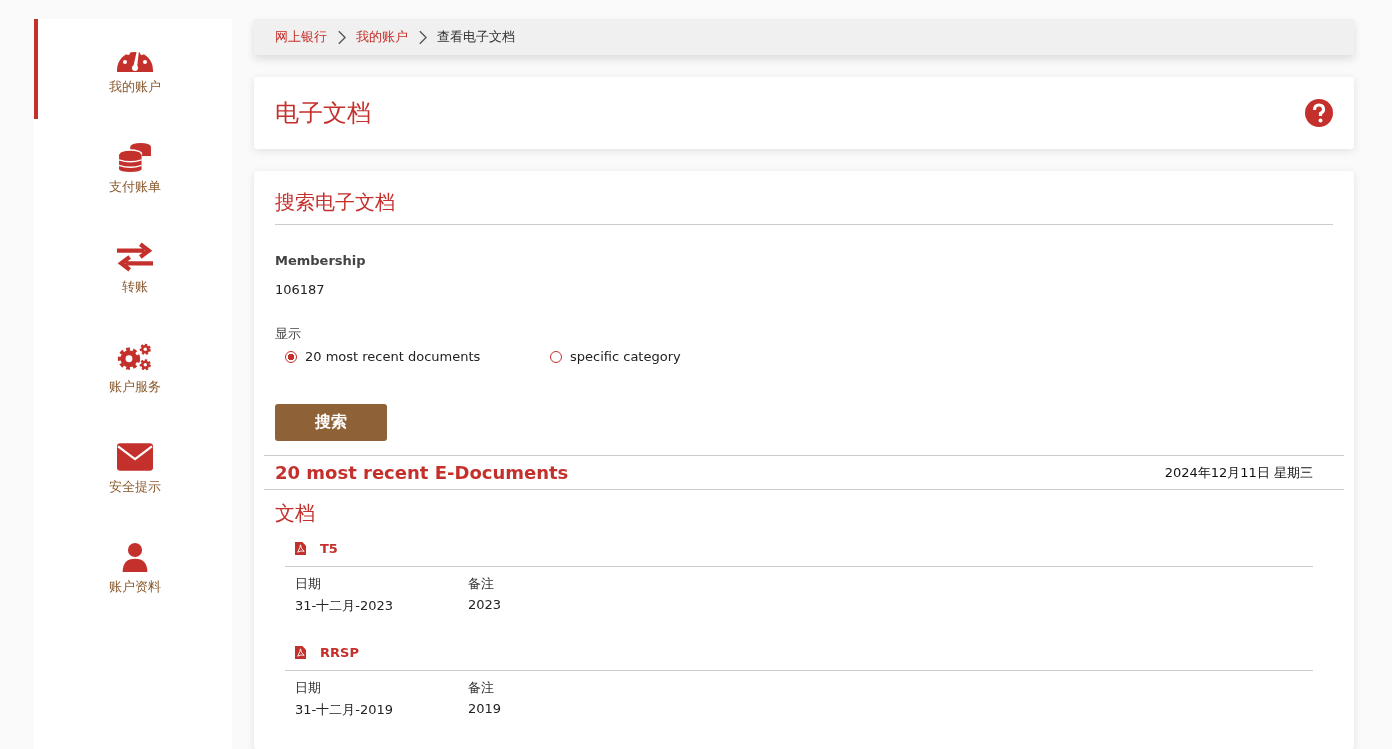 Image resolution: width=1392 pixels, height=749 pixels. What do you see at coordinates (323, 114) in the screenshot?
I see `page-title: 电子文档` at bounding box center [323, 114].